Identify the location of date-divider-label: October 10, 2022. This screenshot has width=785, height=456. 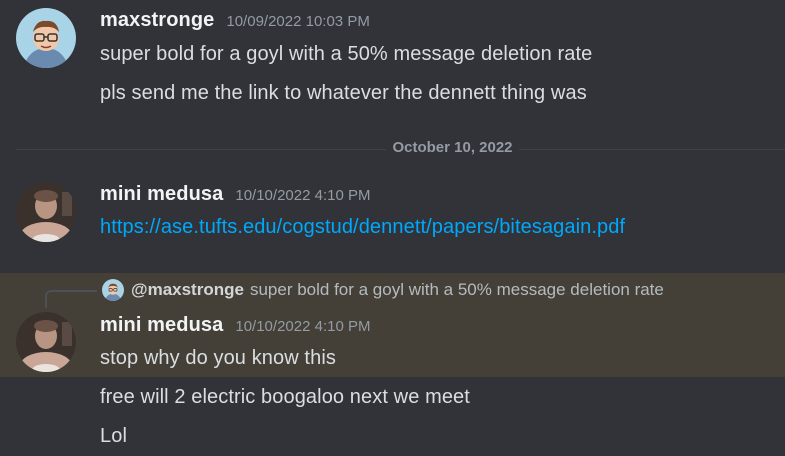
(452, 147).